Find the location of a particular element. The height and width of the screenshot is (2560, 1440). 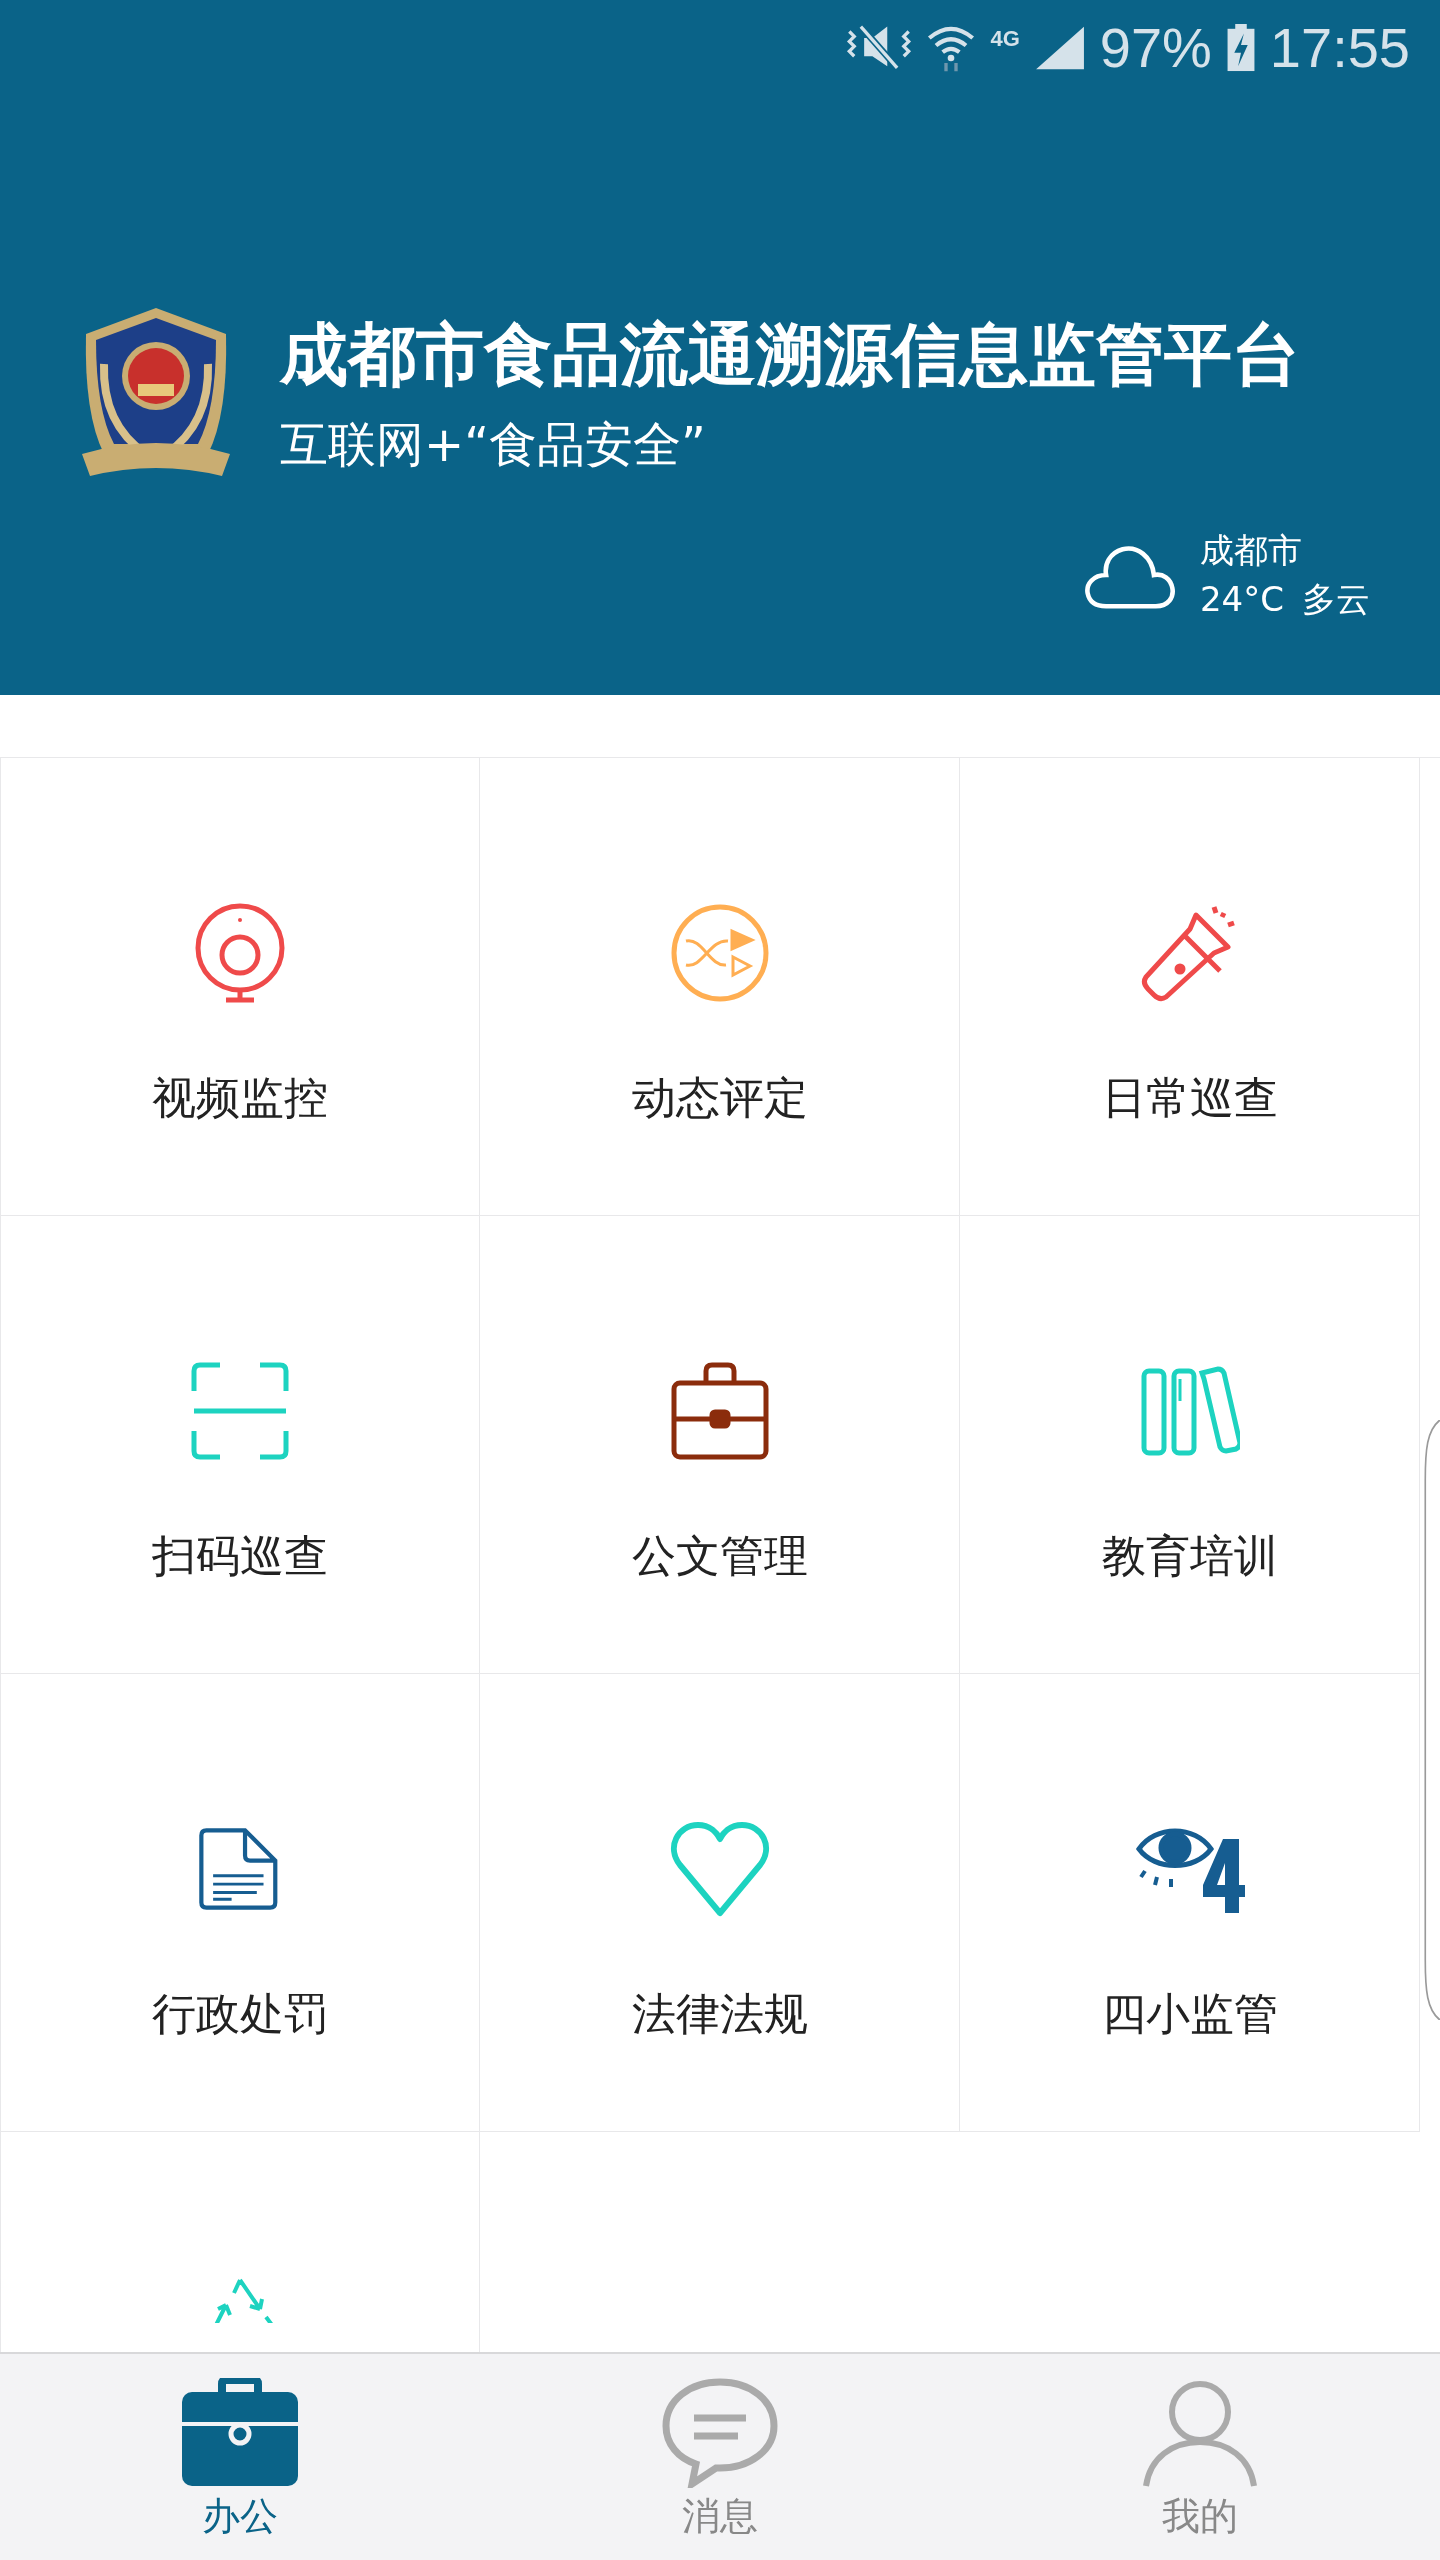

menu-tile: 视频监控 is located at coordinates (240, 987).